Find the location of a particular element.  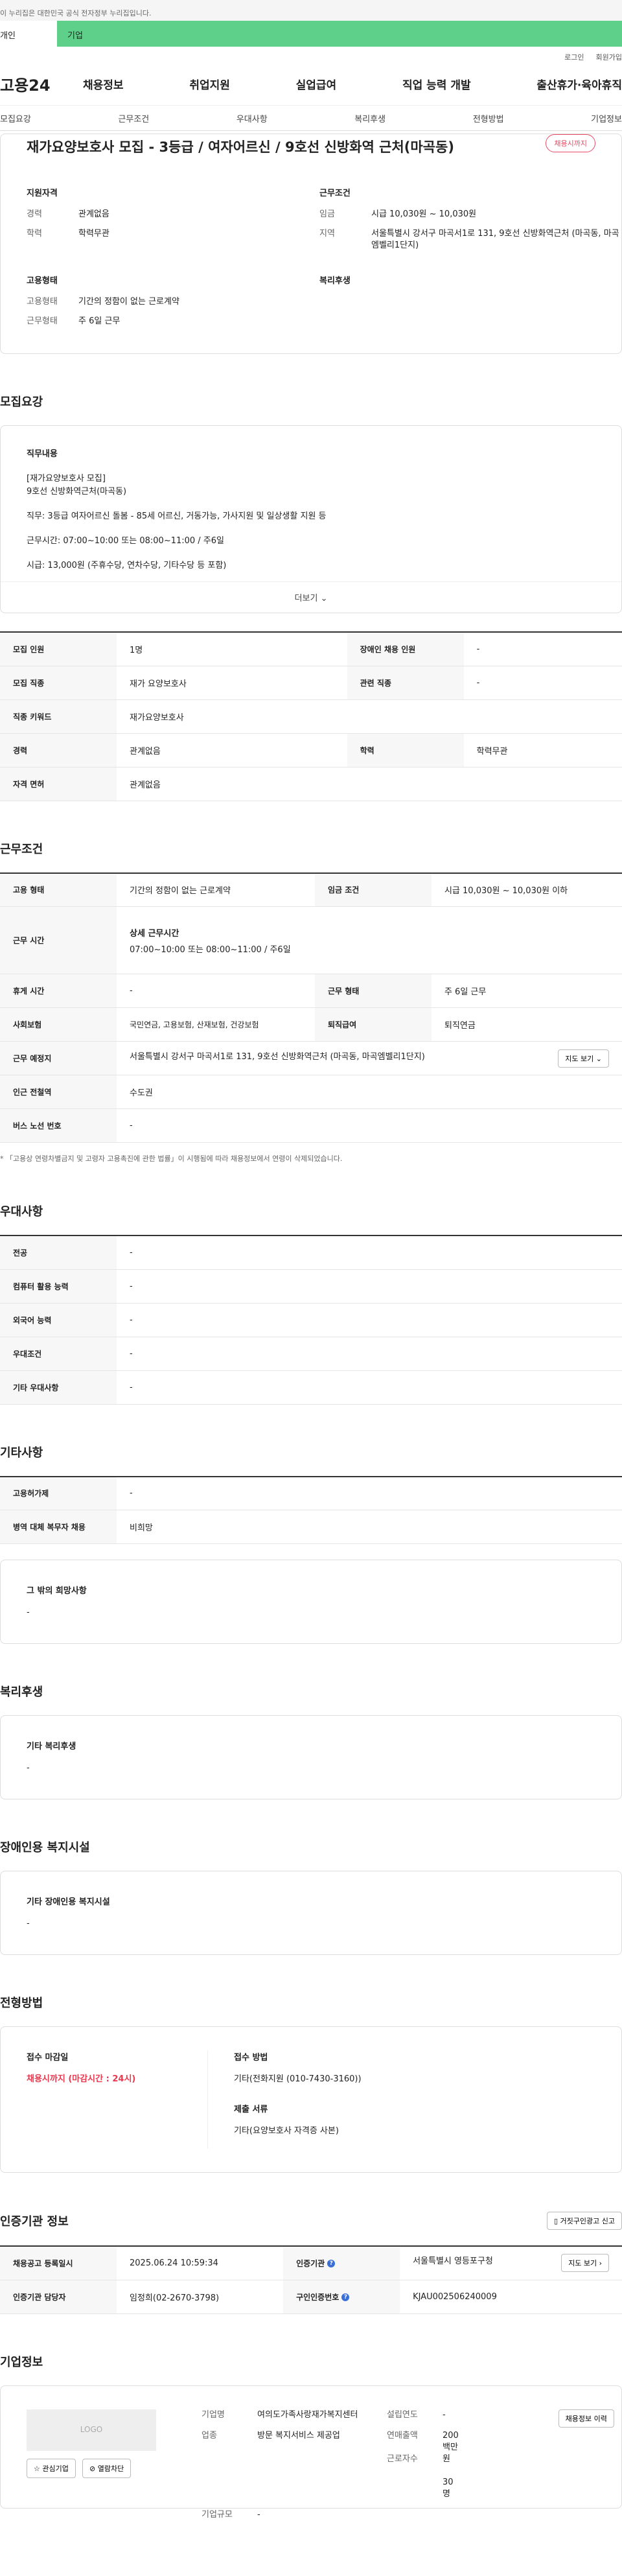

menu-jobs: 채용정보 is located at coordinates (103, 84).